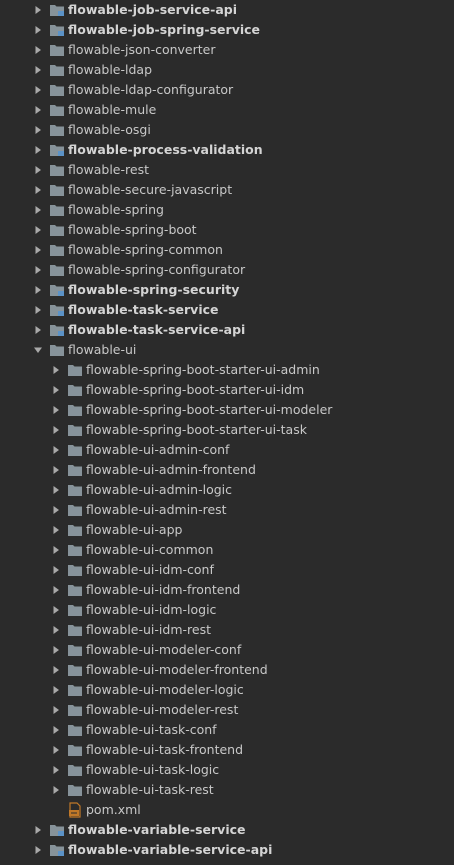 This screenshot has height=865, width=454. I want to click on tree-file-item: pom.xml, so click(227, 810).